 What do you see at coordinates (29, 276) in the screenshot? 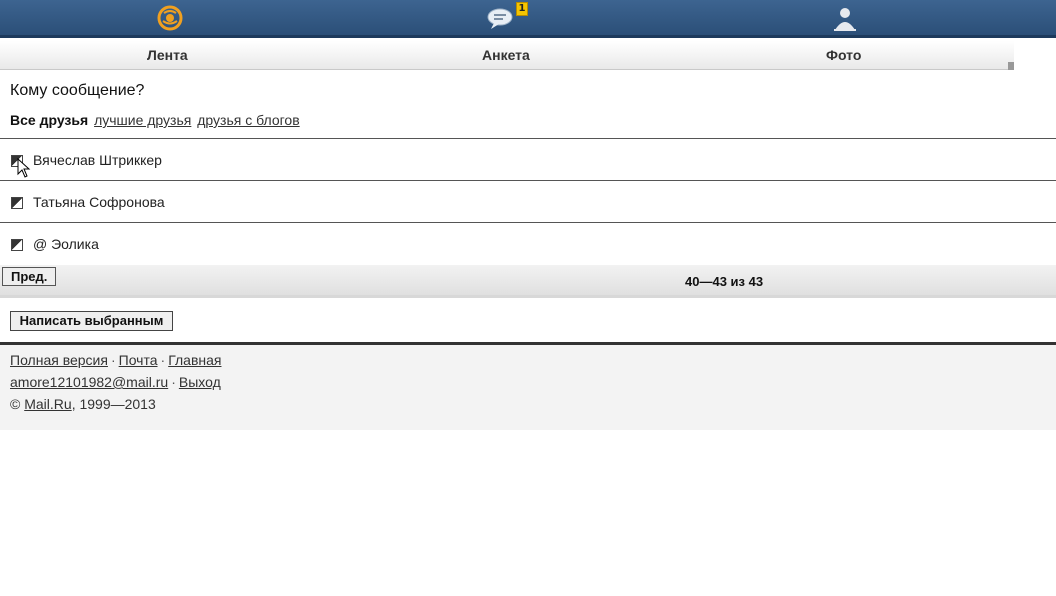
I see `previous-page-button: Пред.` at bounding box center [29, 276].